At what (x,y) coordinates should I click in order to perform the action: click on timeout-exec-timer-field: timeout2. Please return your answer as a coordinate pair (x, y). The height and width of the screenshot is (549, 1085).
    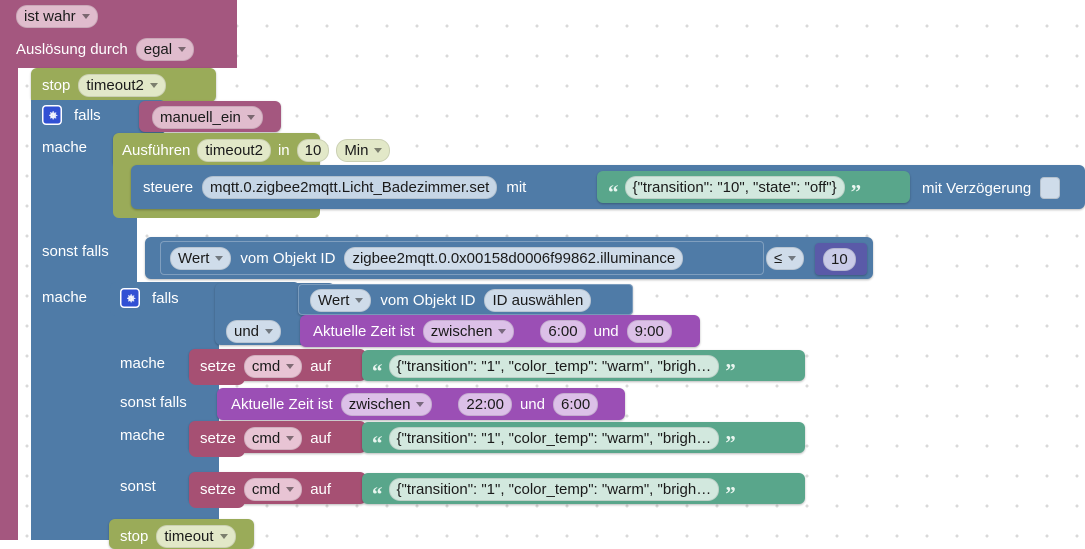
    Looking at the image, I should click on (234, 151).